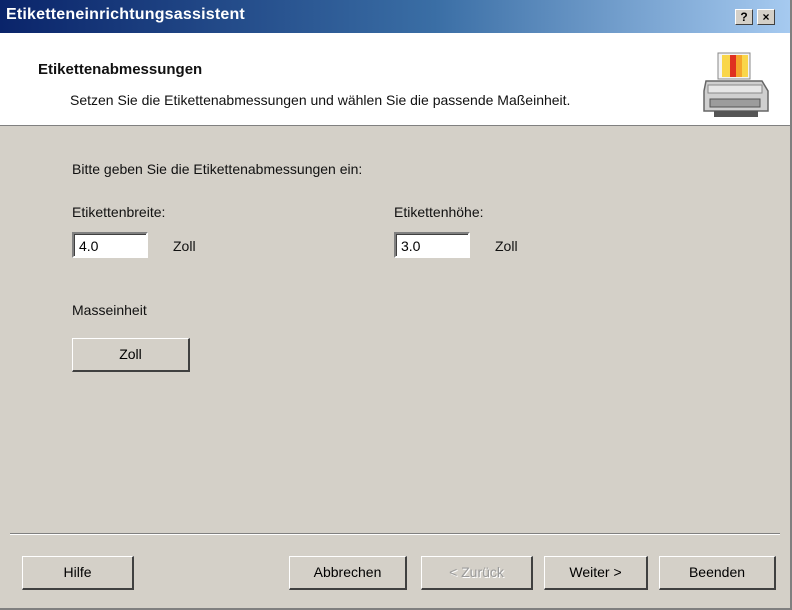 The width and height of the screenshot is (792, 610). What do you see at coordinates (596, 573) in the screenshot?
I see `next-button: Weiter >` at bounding box center [596, 573].